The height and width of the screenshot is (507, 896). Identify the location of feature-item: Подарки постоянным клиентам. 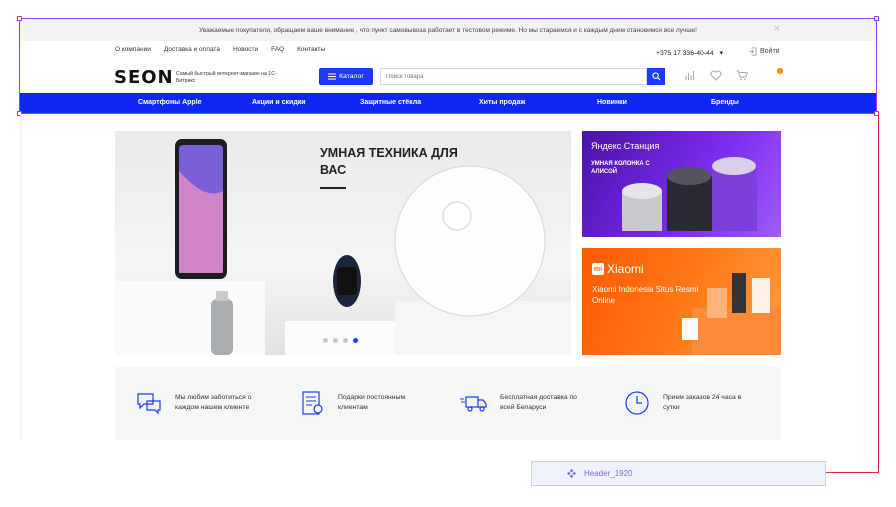
(364, 403).